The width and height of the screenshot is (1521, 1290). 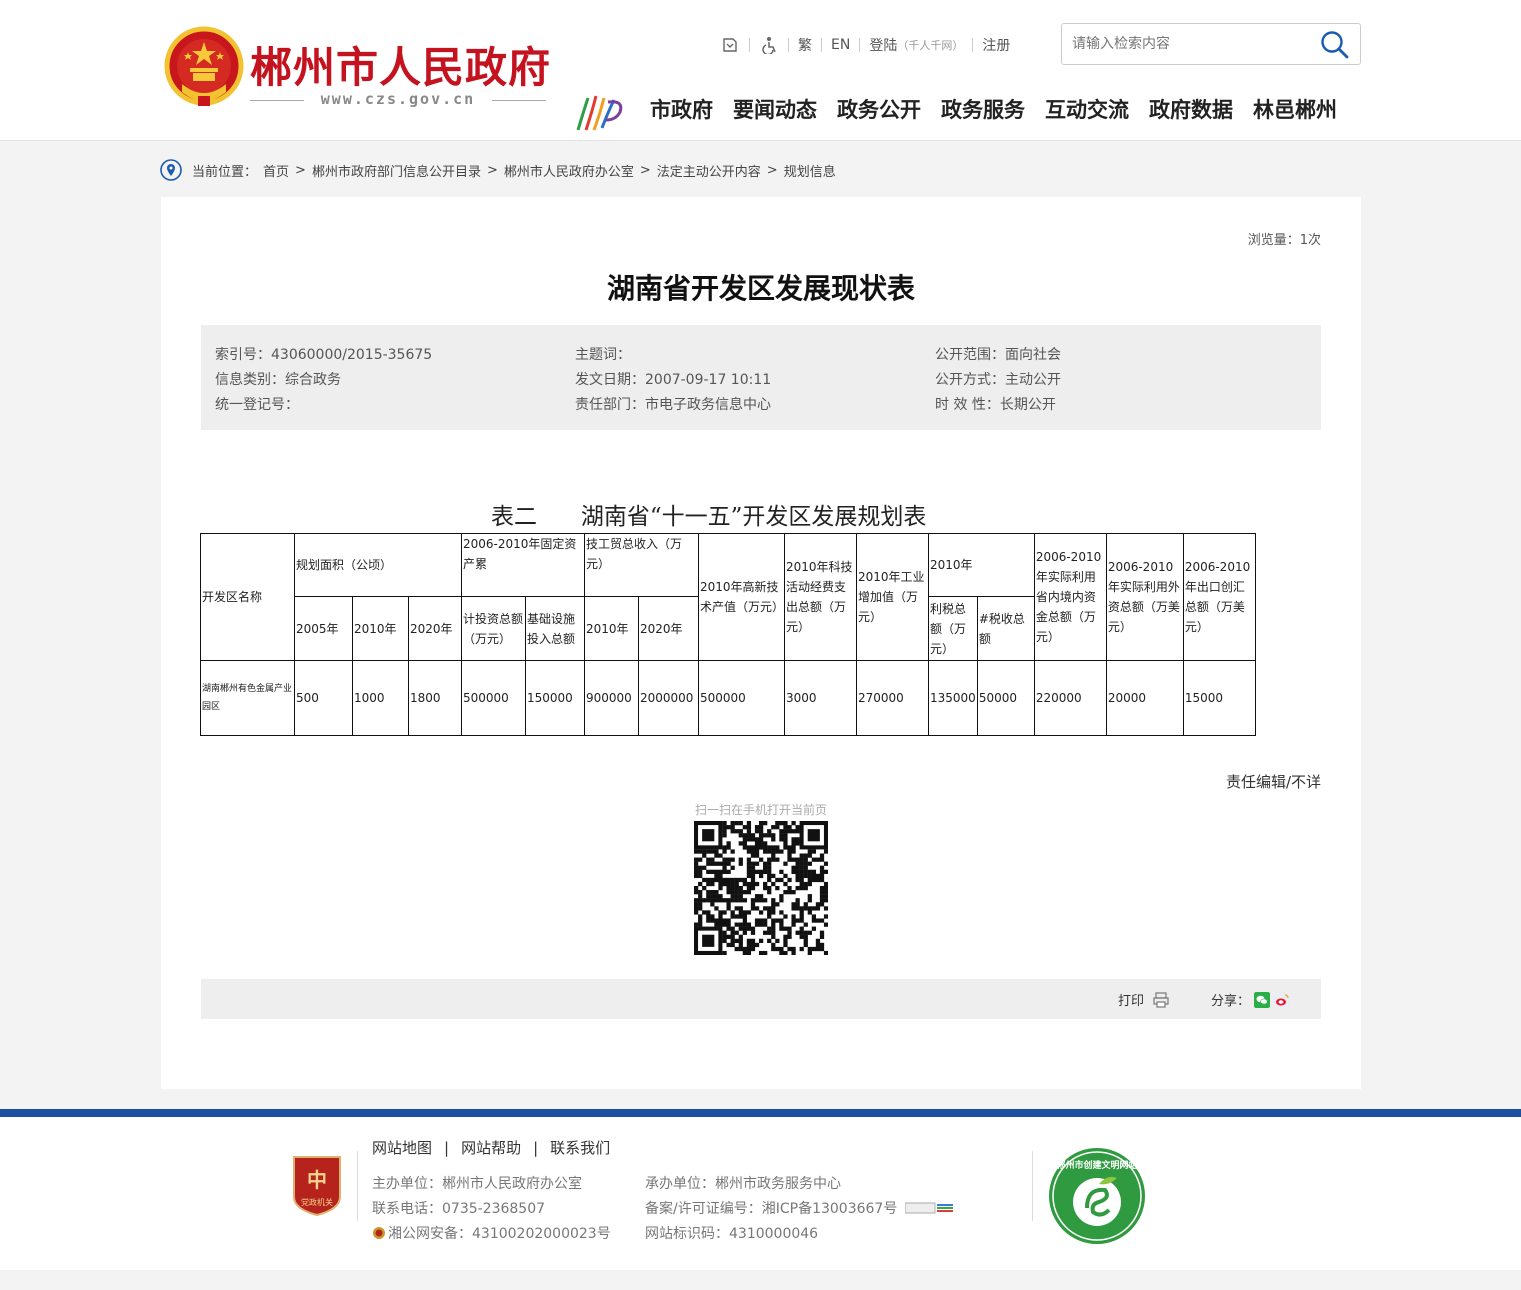 I want to click on footer-link-sitemap: 网站地图, so click(x=402, y=1147).